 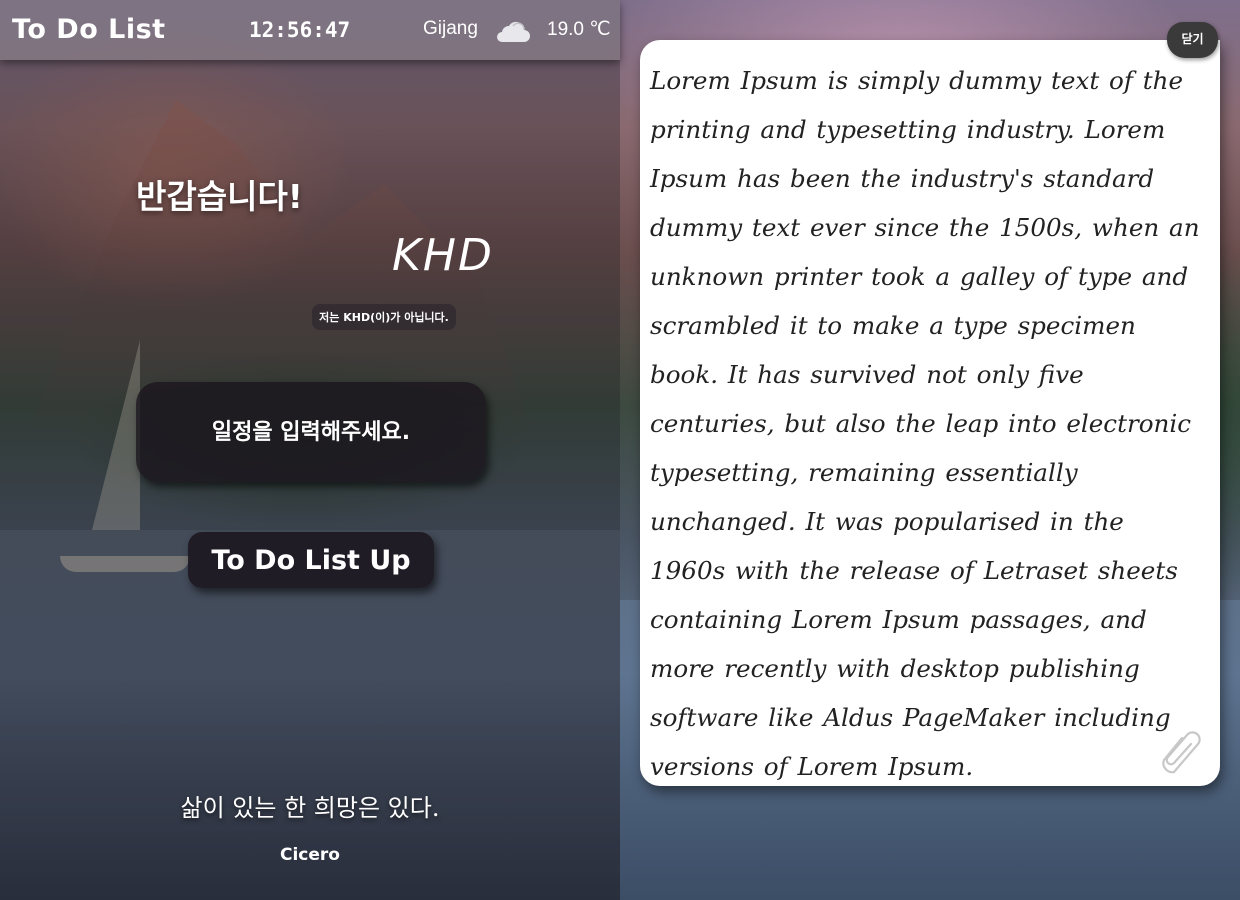 What do you see at coordinates (1185, 752) in the screenshot?
I see `paperclip-icon` at bounding box center [1185, 752].